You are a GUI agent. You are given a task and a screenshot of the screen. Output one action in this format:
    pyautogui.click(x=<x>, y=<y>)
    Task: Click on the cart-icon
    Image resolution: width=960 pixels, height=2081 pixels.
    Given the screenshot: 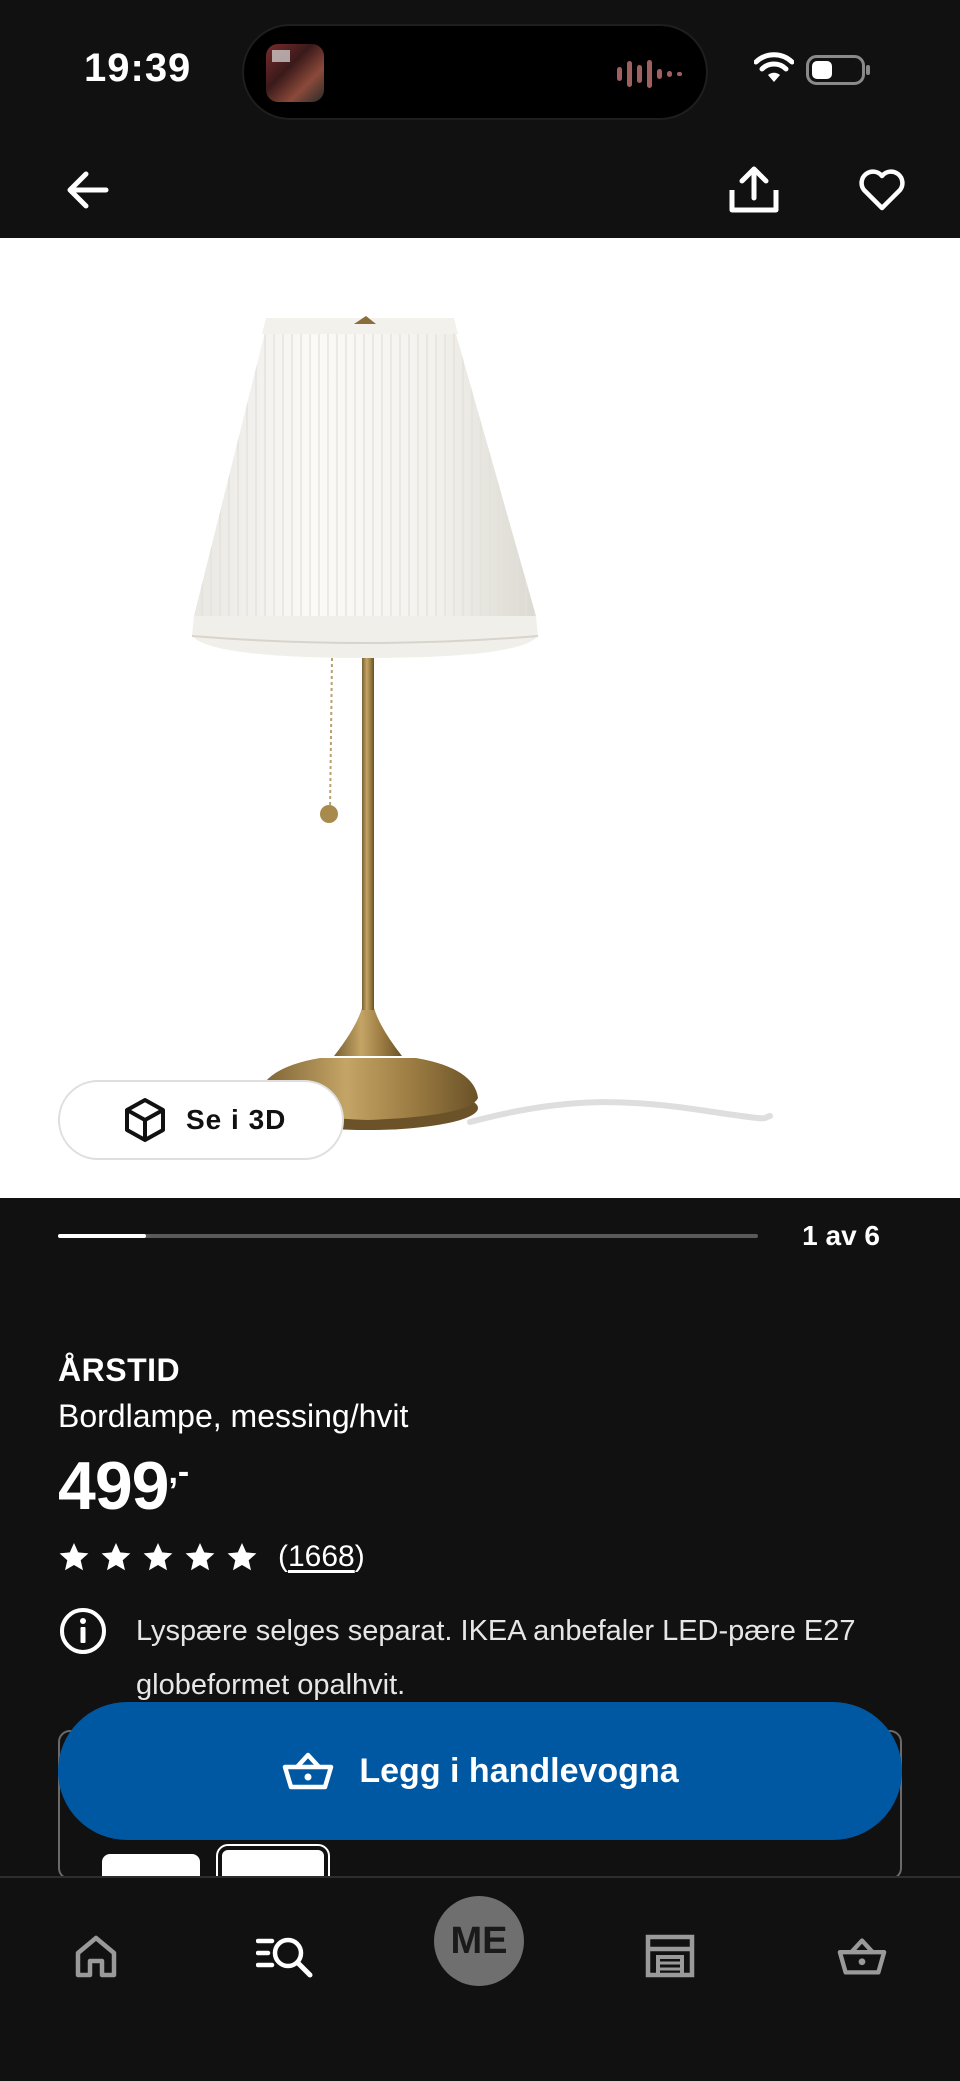 What is the action you would take?
    pyautogui.click(x=862, y=1956)
    